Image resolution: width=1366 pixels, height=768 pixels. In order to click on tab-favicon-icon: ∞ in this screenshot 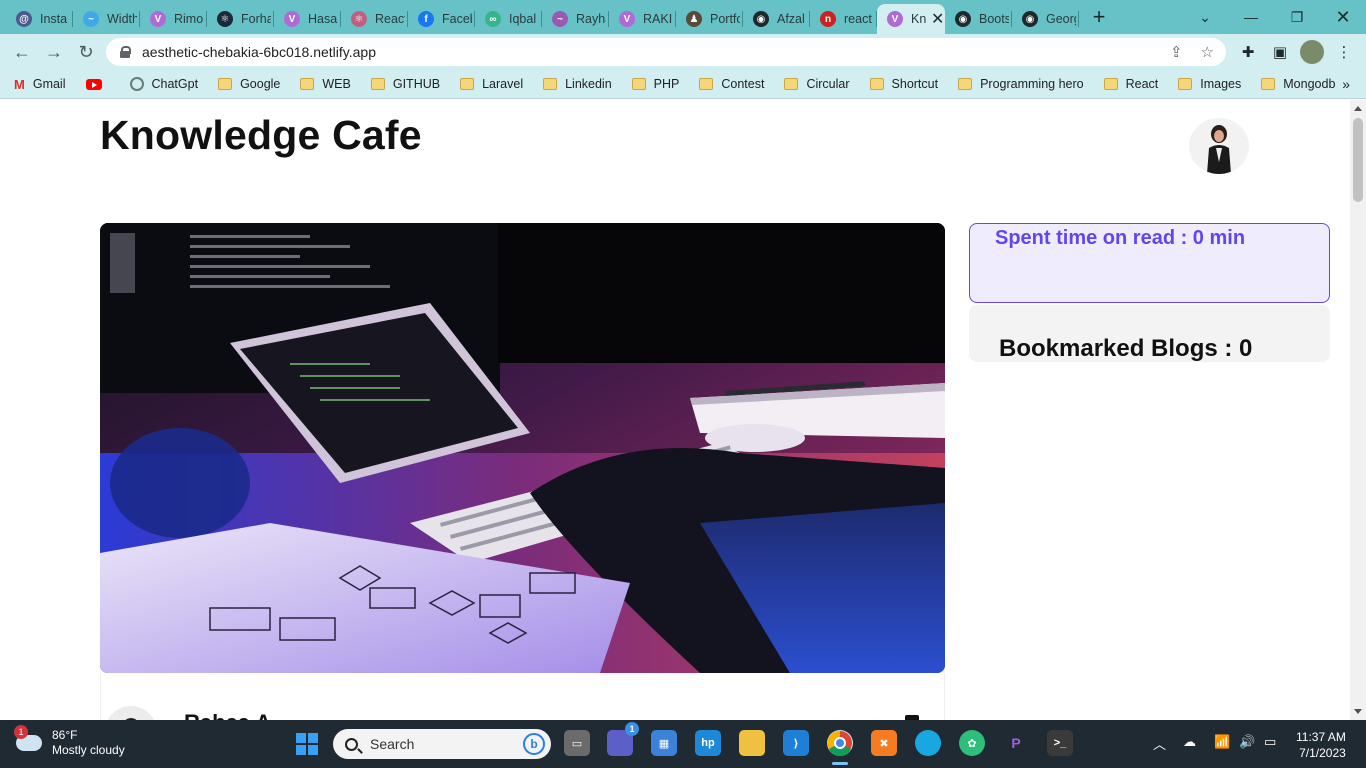, I will do `click(493, 19)`.